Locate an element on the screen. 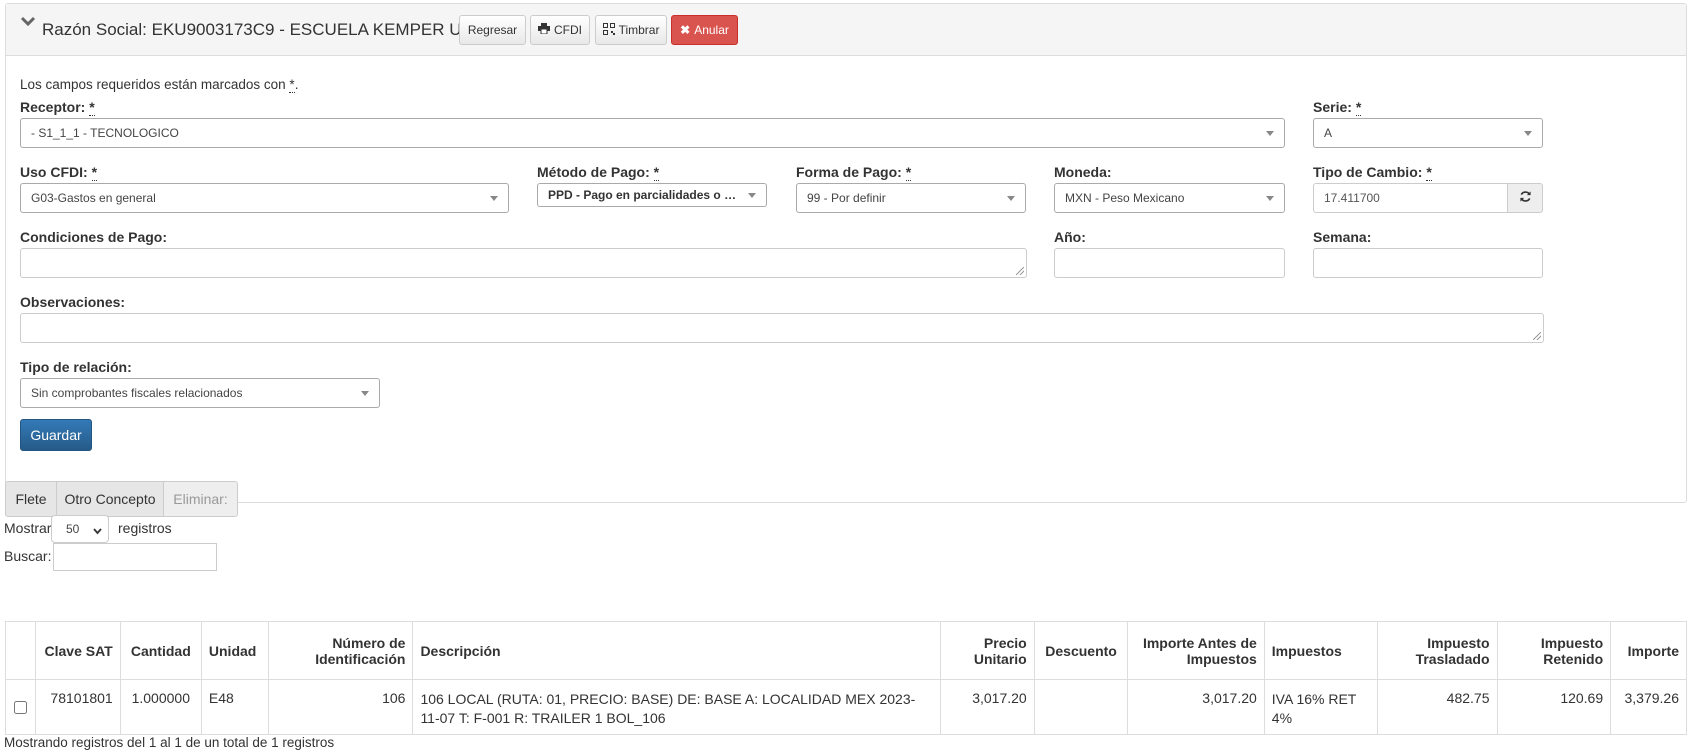 This screenshot has height=750, width=1690. tipo-relacion-select: Sin comprobantes fiscales relacionados is located at coordinates (200, 393).